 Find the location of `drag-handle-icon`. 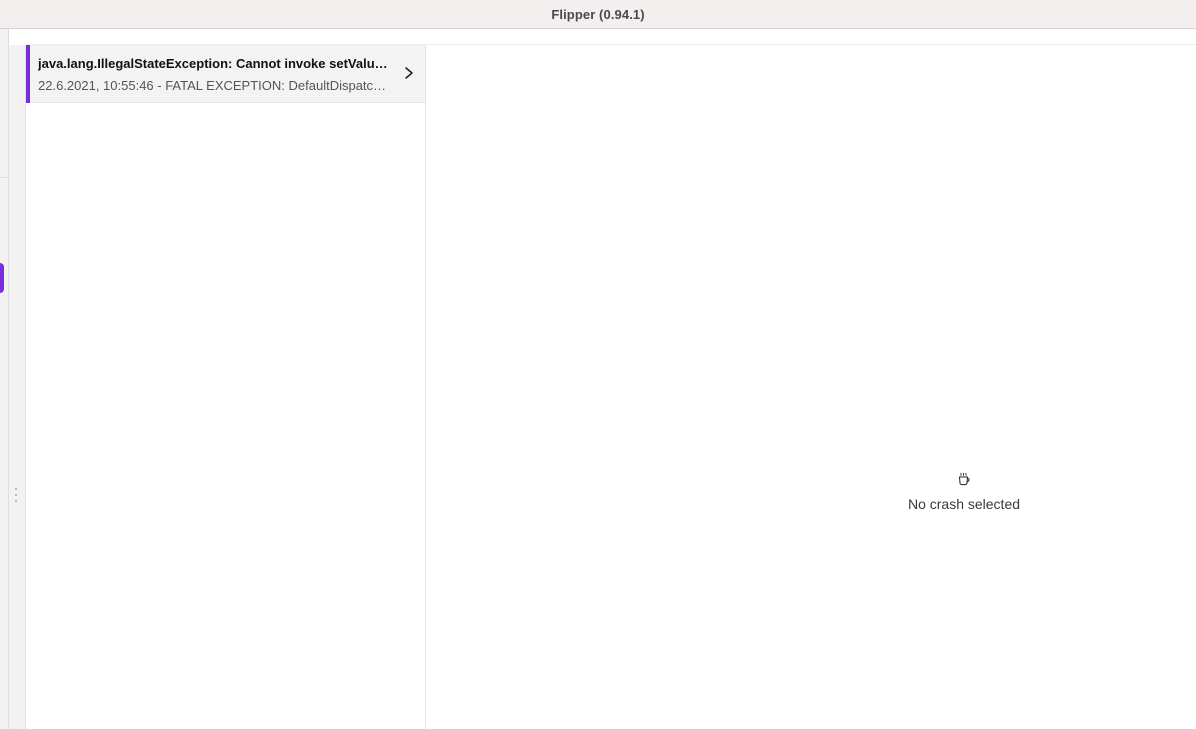

drag-handle-icon is located at coordinates (16, 495).